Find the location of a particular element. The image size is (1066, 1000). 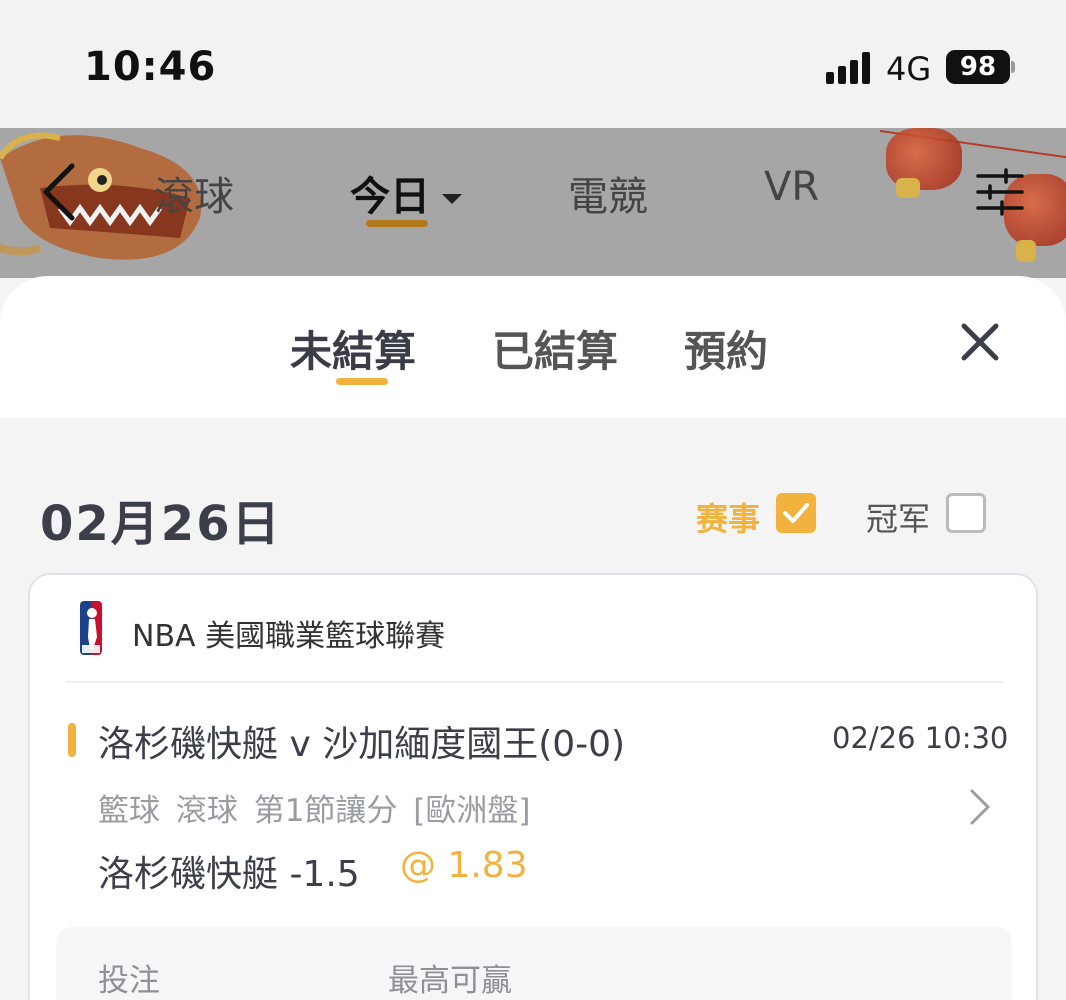

match-accent-bar is located at coordinates (72, 740).